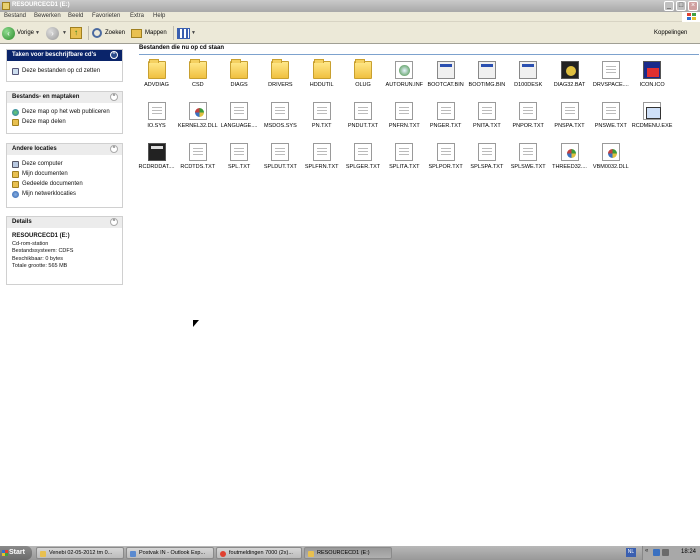 This screenshot has height=560, width=700. I want to click on taskbar-task-4: RESOURCECD1 (E:), so click(348, 553).